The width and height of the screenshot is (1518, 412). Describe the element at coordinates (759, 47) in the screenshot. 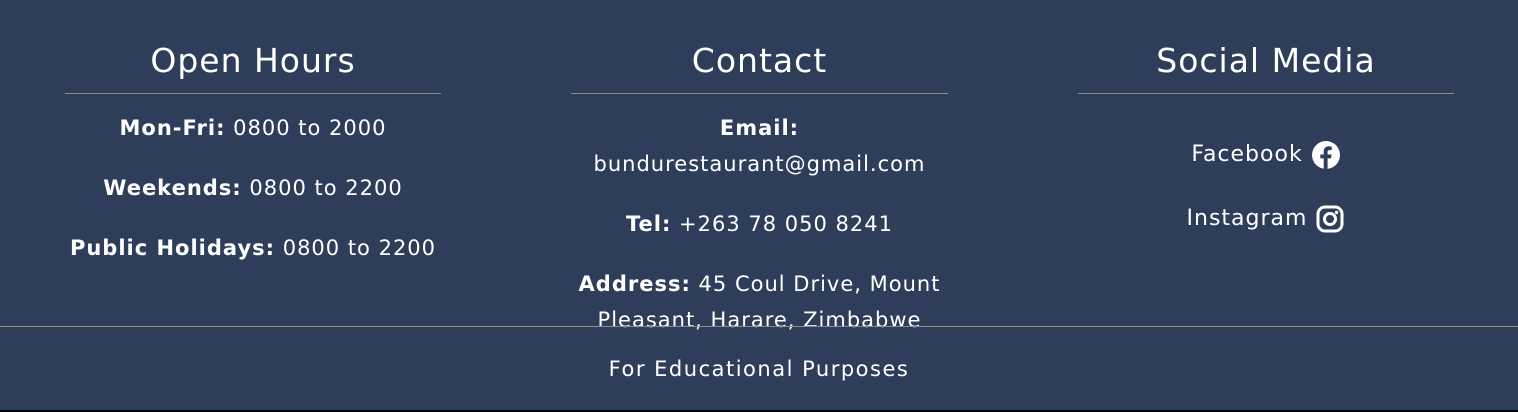

I see `contact-heading: Contact` at that location.